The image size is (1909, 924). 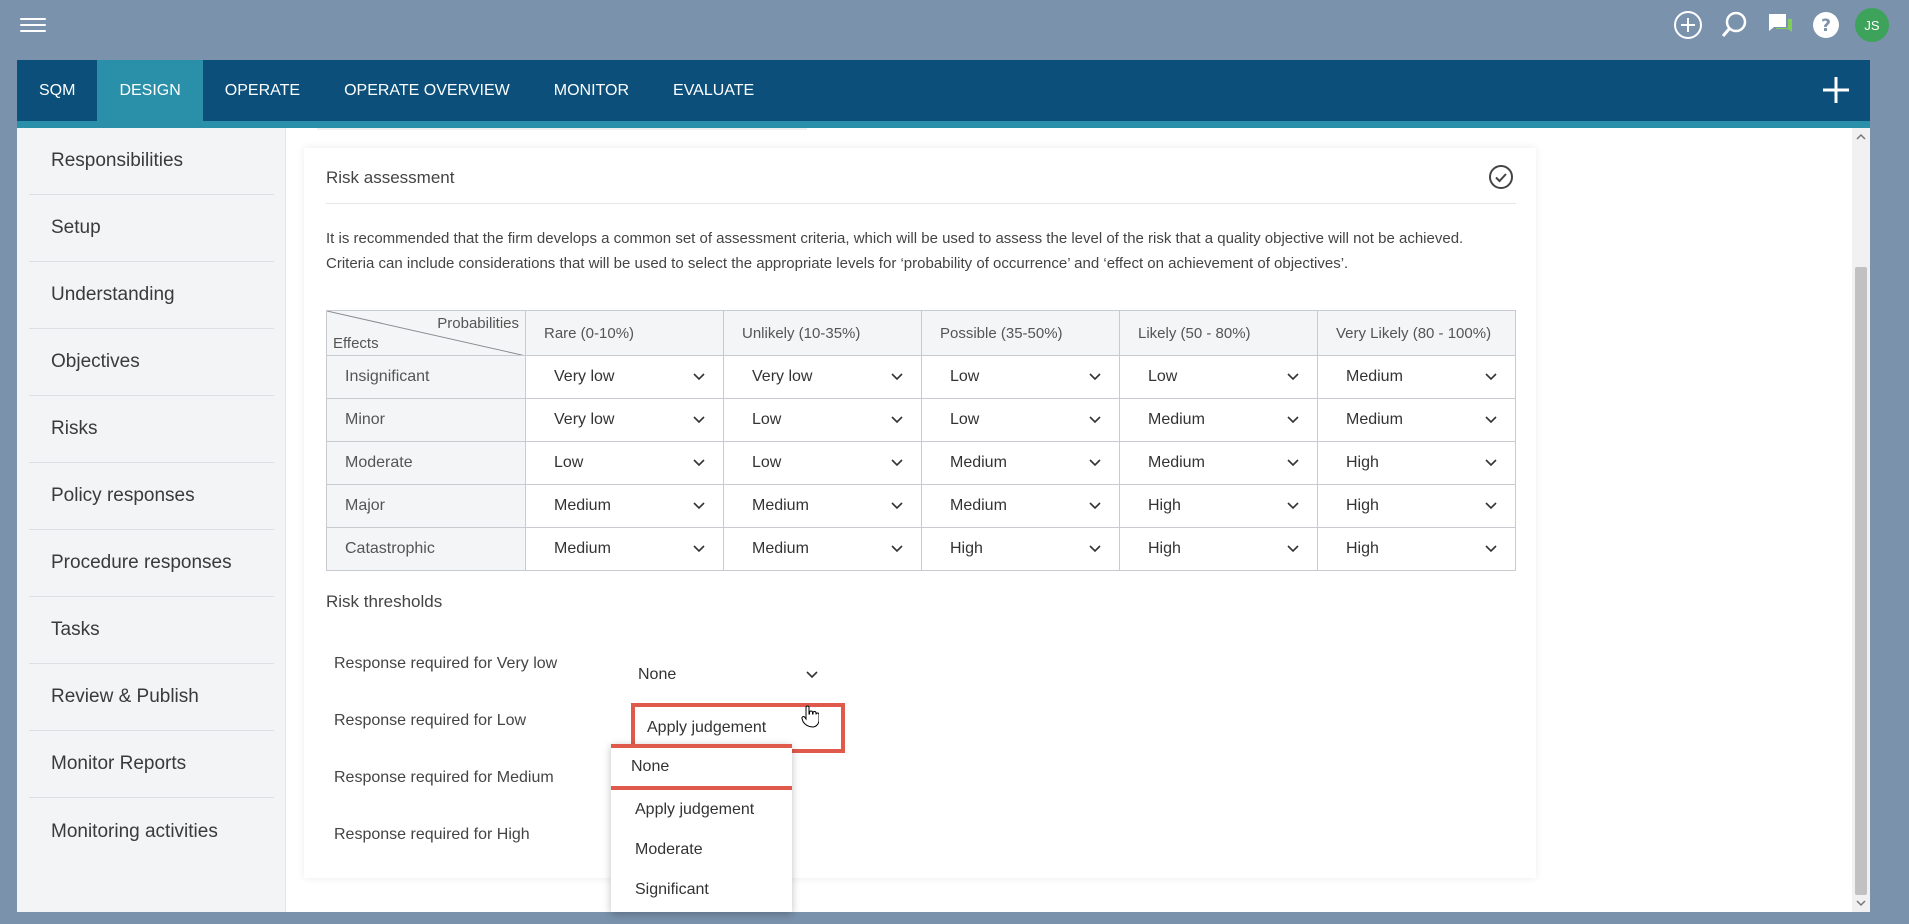 What do you see at coordinates (1734, 25) in the screenshot?
I see `search-icon` at bounding box center [1734, 25].